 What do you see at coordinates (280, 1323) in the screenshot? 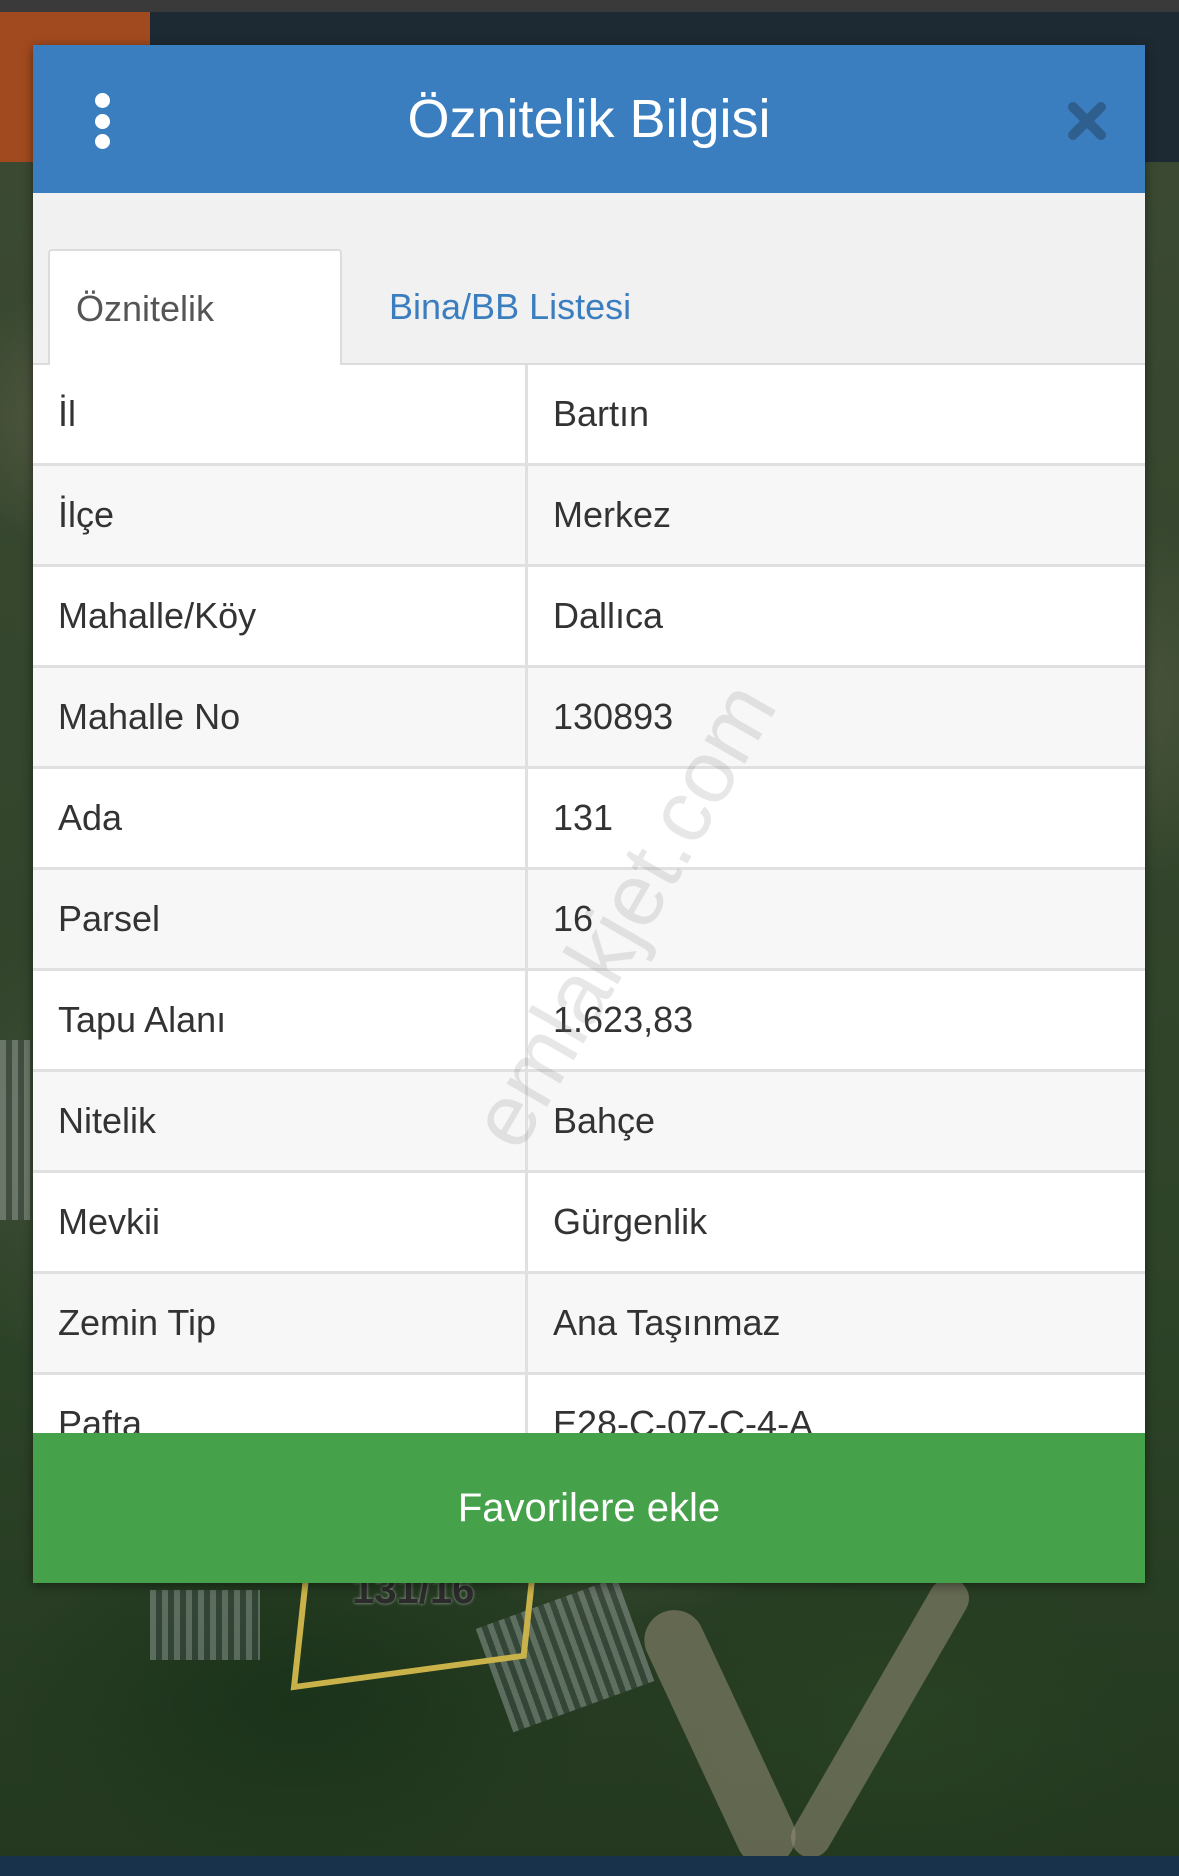
I see `row-label: Zemin Tip` at bounding box center [280, 1323].